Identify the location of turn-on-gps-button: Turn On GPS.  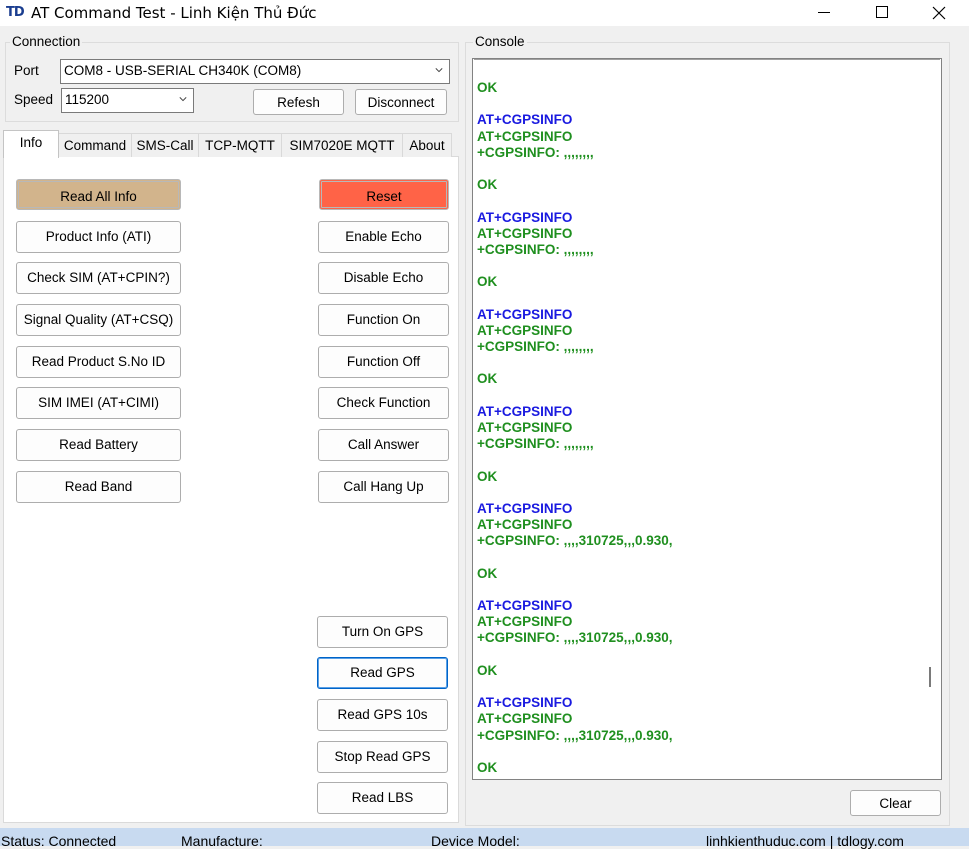
(382, 632).